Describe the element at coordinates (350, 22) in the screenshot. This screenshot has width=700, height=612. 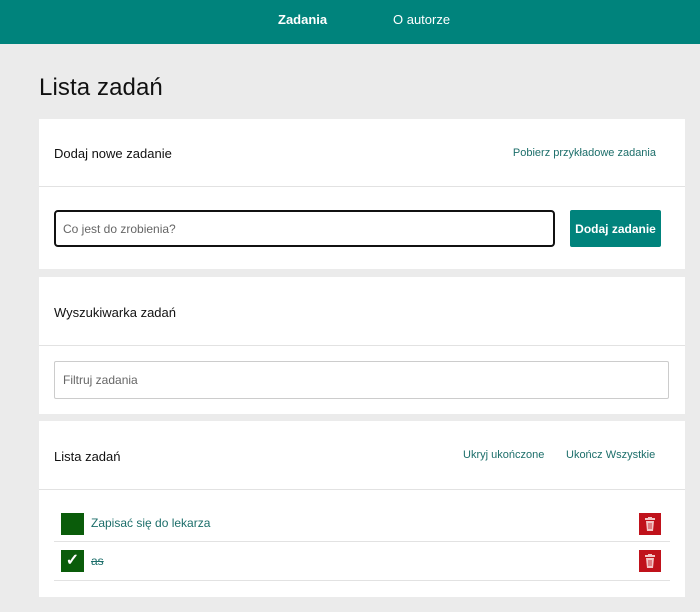
I see `top-navigation: Zadania O autorze` at that location.